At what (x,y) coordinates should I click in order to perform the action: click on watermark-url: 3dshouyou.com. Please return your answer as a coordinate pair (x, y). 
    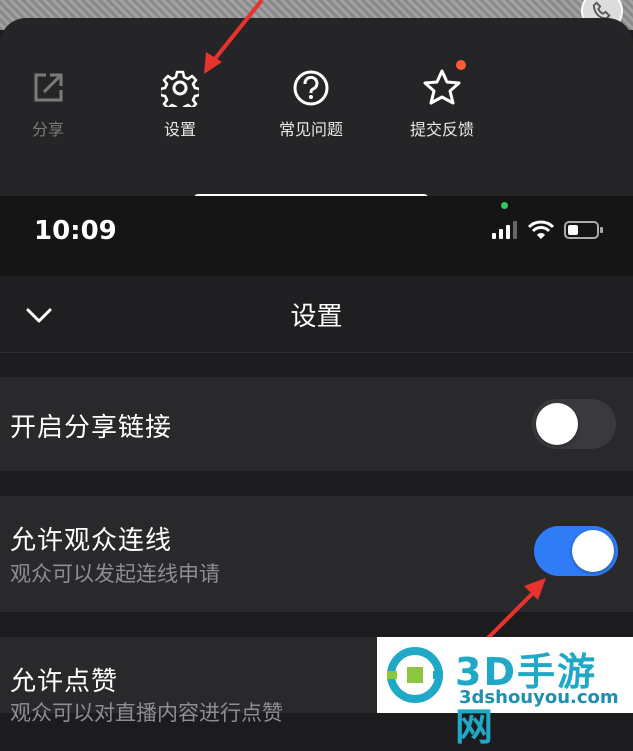
    Looking at the image, I should click on (539, 697).